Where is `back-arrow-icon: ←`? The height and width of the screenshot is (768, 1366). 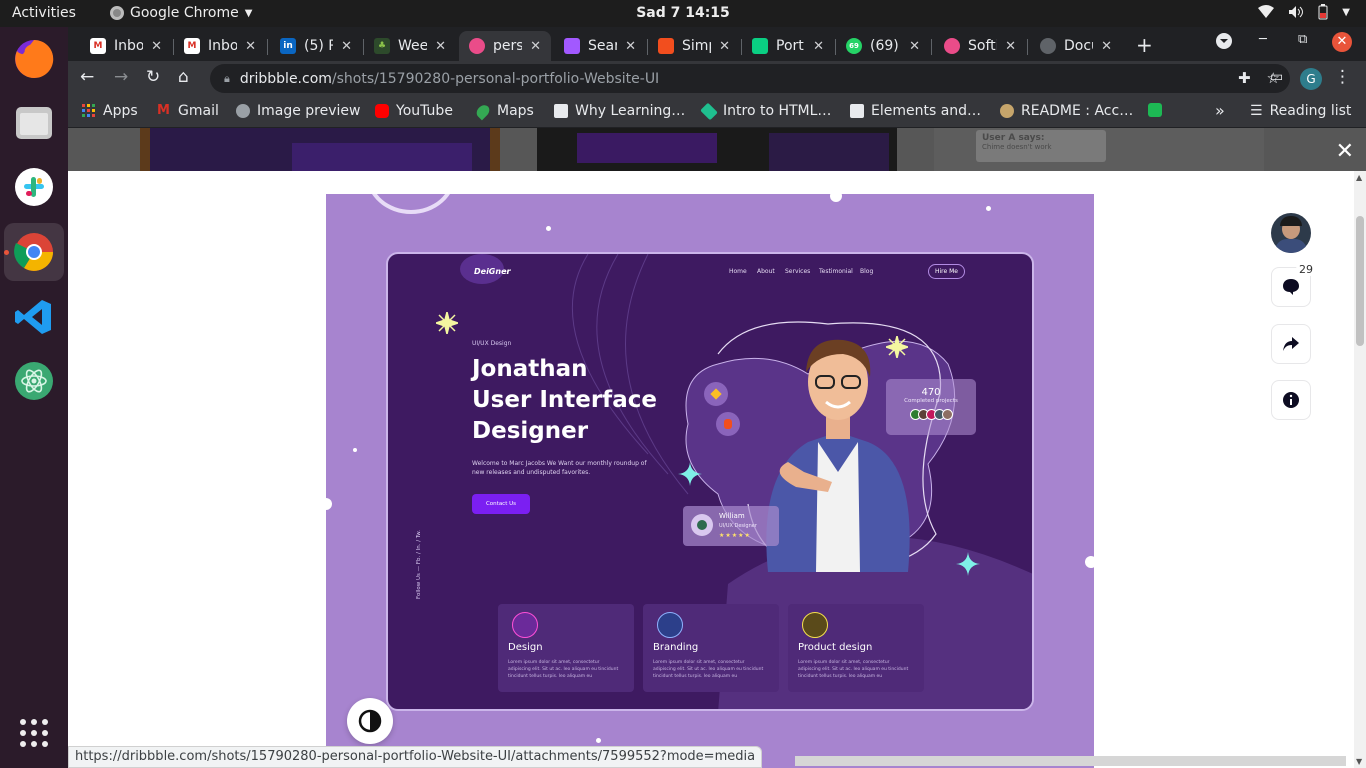
back-arrow-icon: ← is located at coordinates (87, 77).